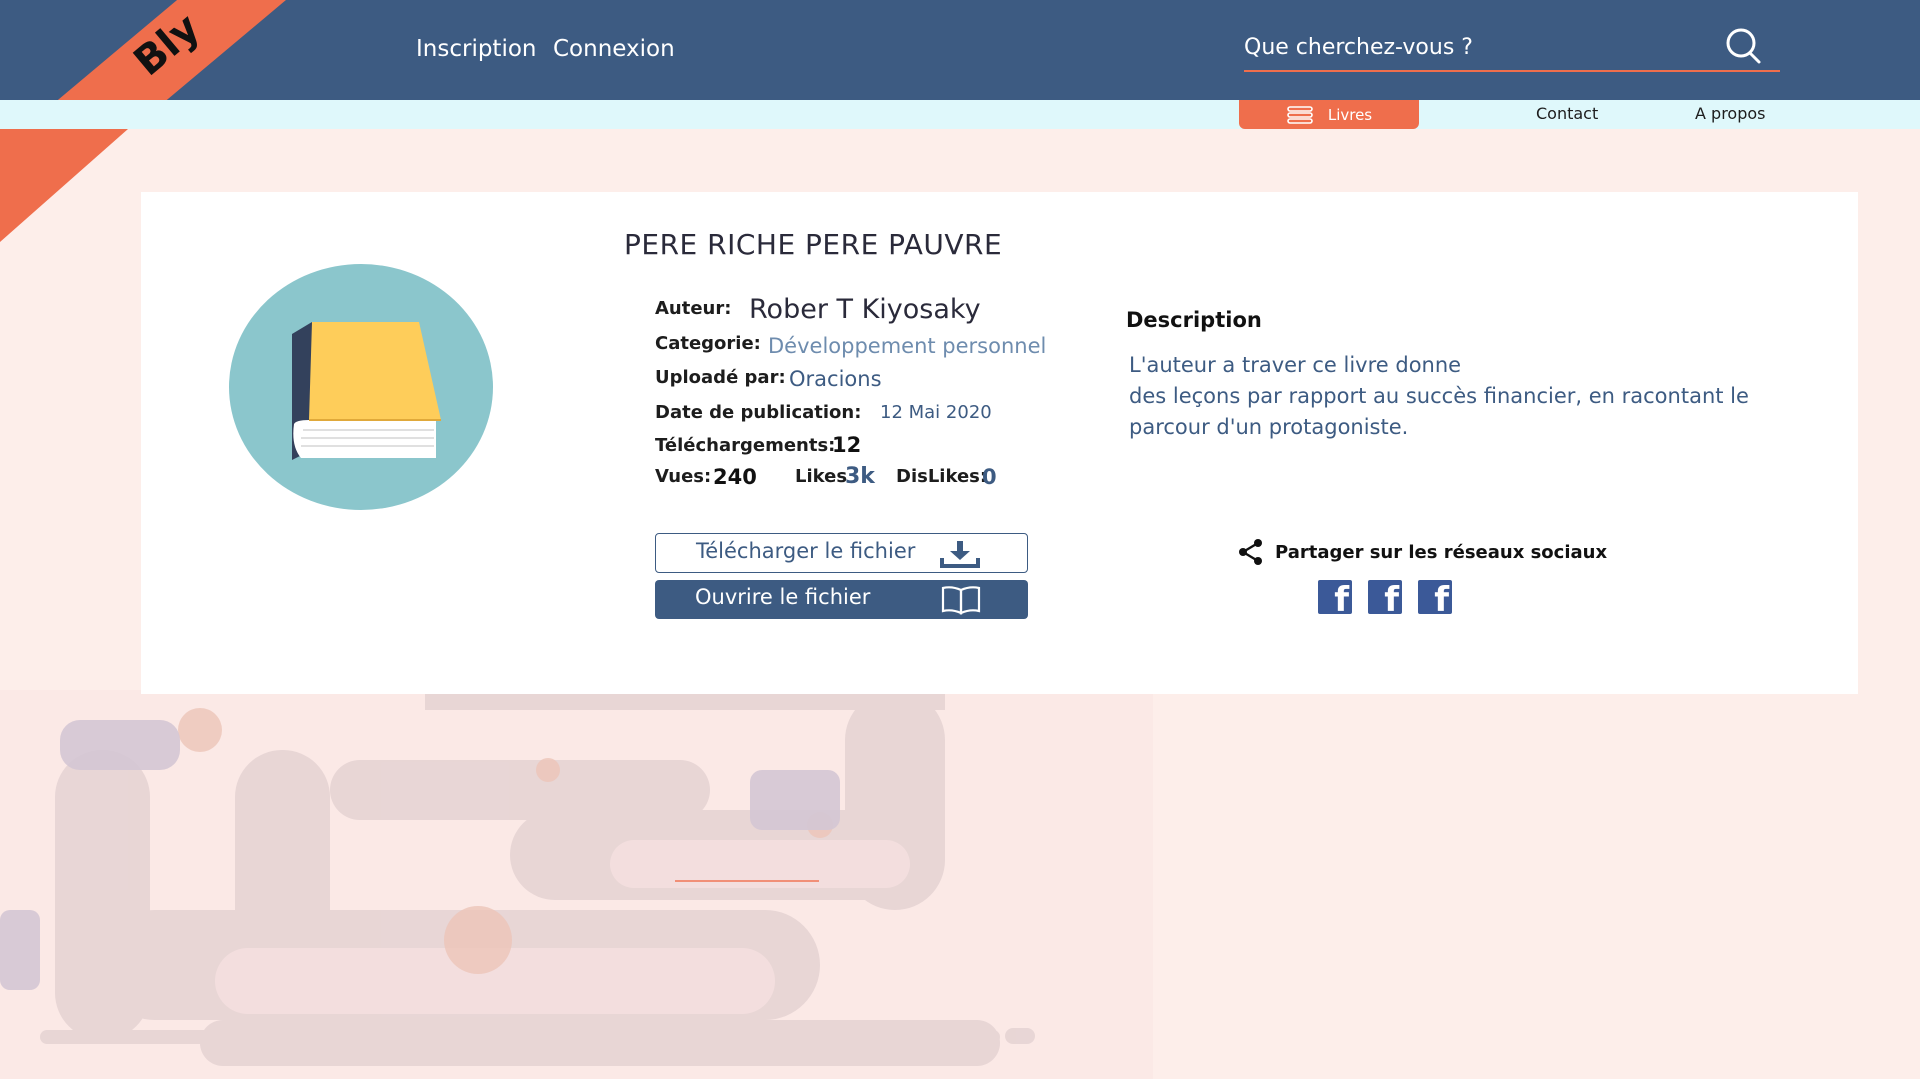  What do you see at coordinates (907, 346) in the screenshot?
I see `category-value: Développement personnel` at bounding box center [907, 346].